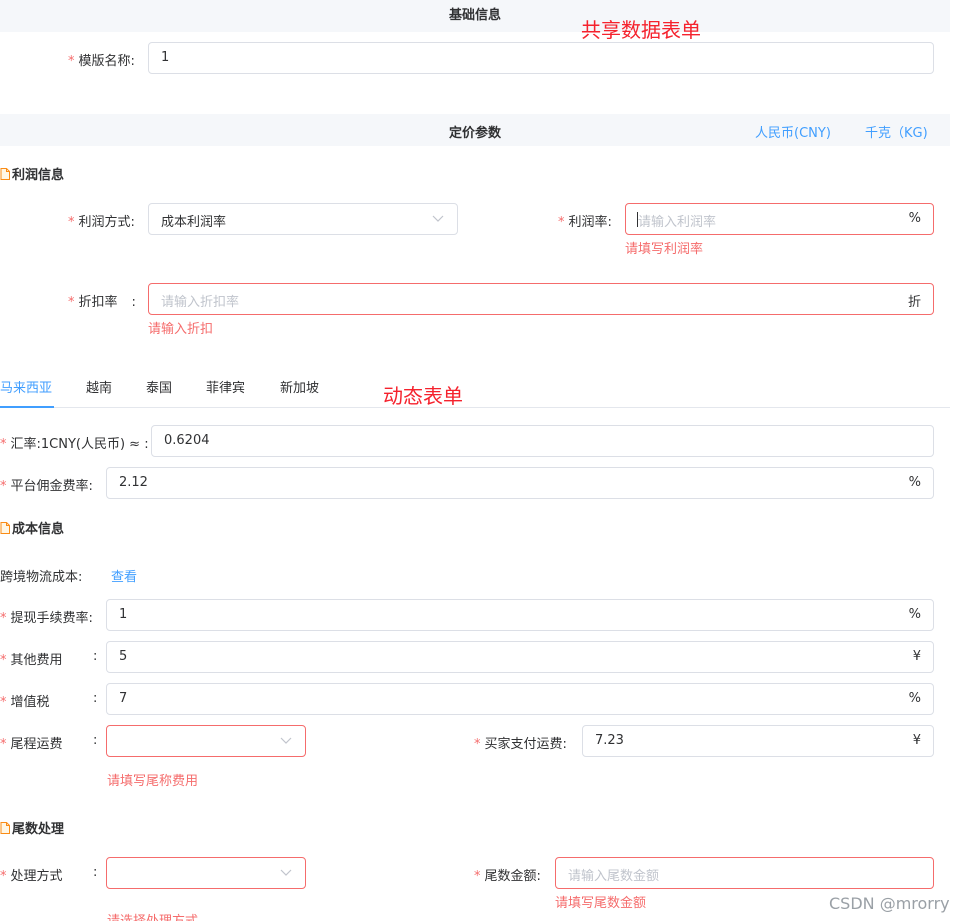 The height and width of the screenshot is (921, 956). I want to click on other-fee-input: 5 ¥, so click(520, 657).